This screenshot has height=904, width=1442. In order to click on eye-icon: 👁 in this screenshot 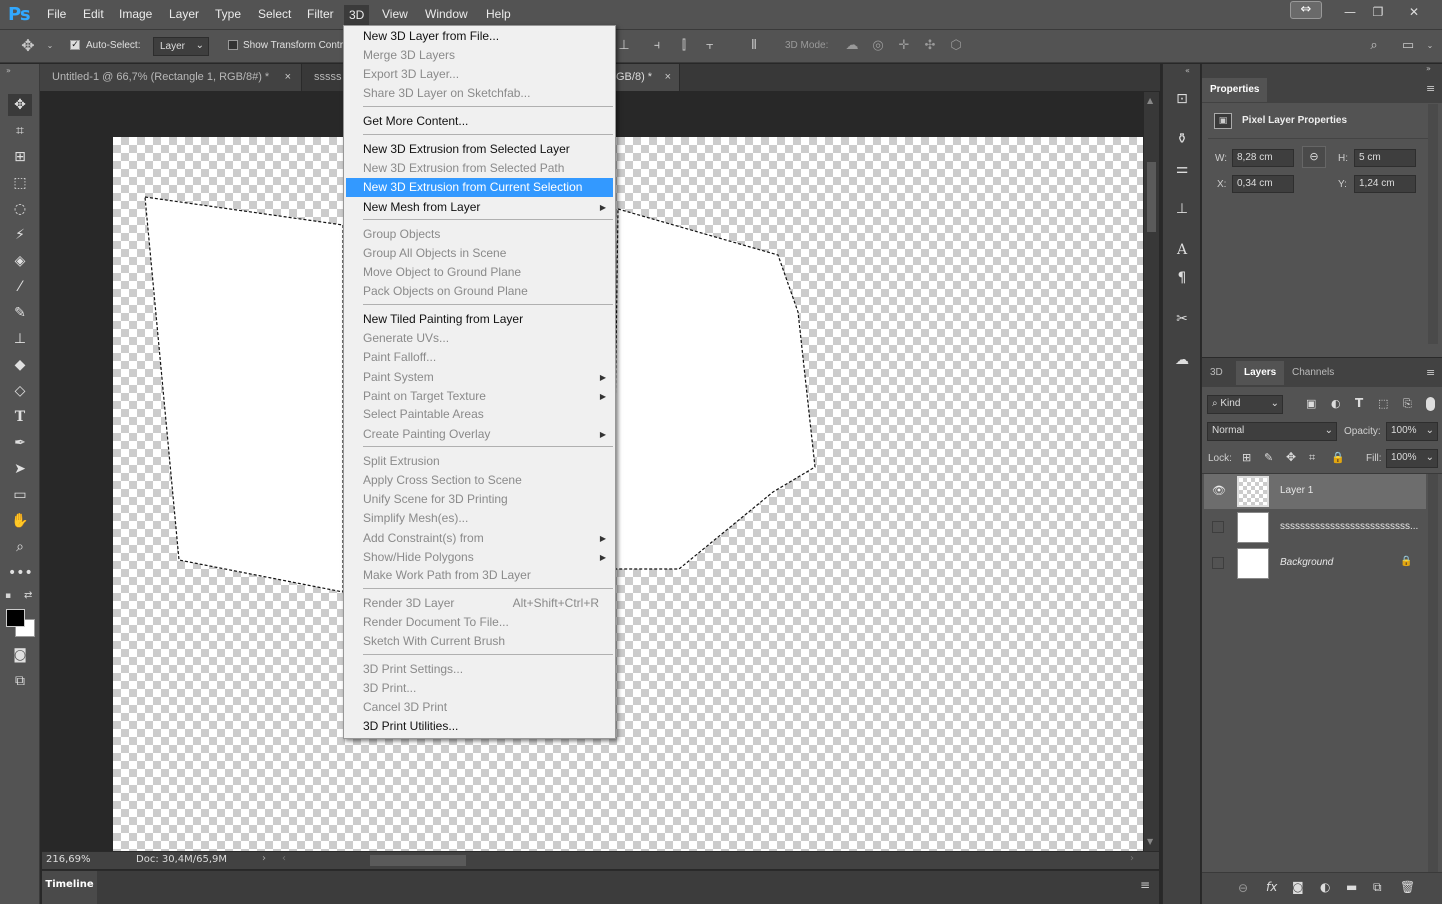, I will do `click(1219, 490)`.